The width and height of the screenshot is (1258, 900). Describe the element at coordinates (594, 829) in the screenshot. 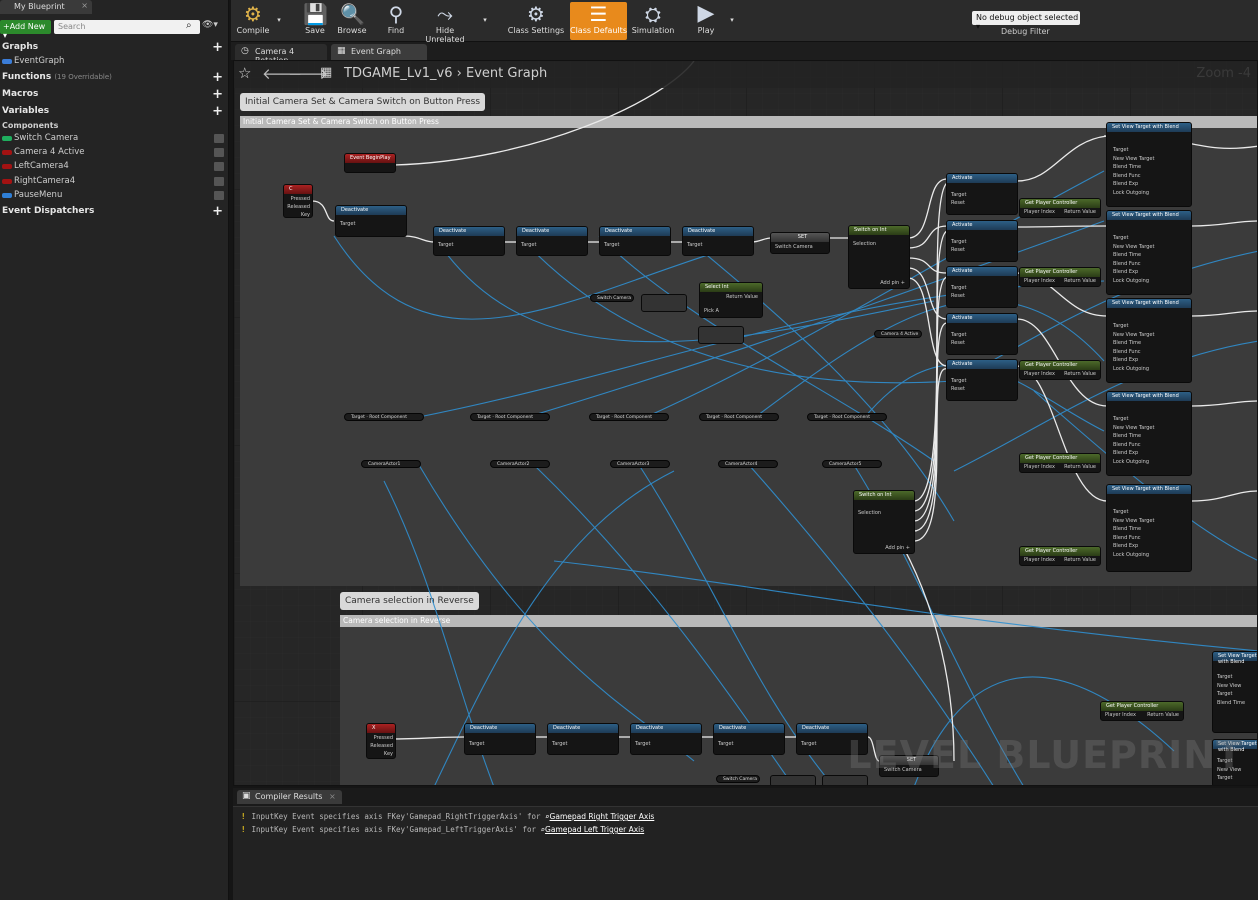

I see `warning-link: Gamepad Left Trigger Axis` at that location.